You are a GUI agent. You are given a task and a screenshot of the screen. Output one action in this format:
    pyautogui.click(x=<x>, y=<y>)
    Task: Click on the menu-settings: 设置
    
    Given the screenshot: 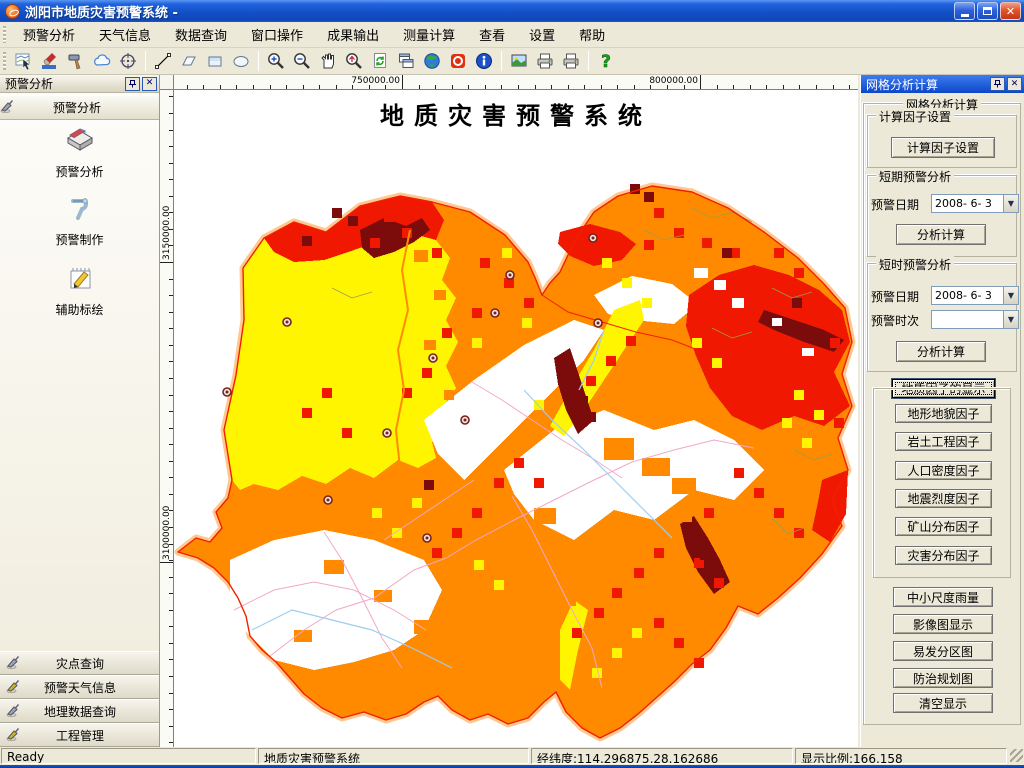 What is the action you would take?
    pyautogui.click(x=542, y=34)
    